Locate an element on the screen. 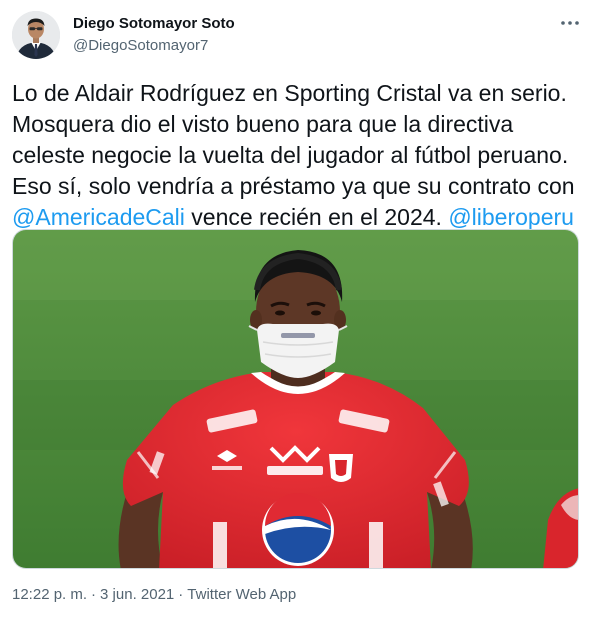 This screenshot has height=617, width=600. tweet-source: Twitter Web App is located at coordinates (241, 594).